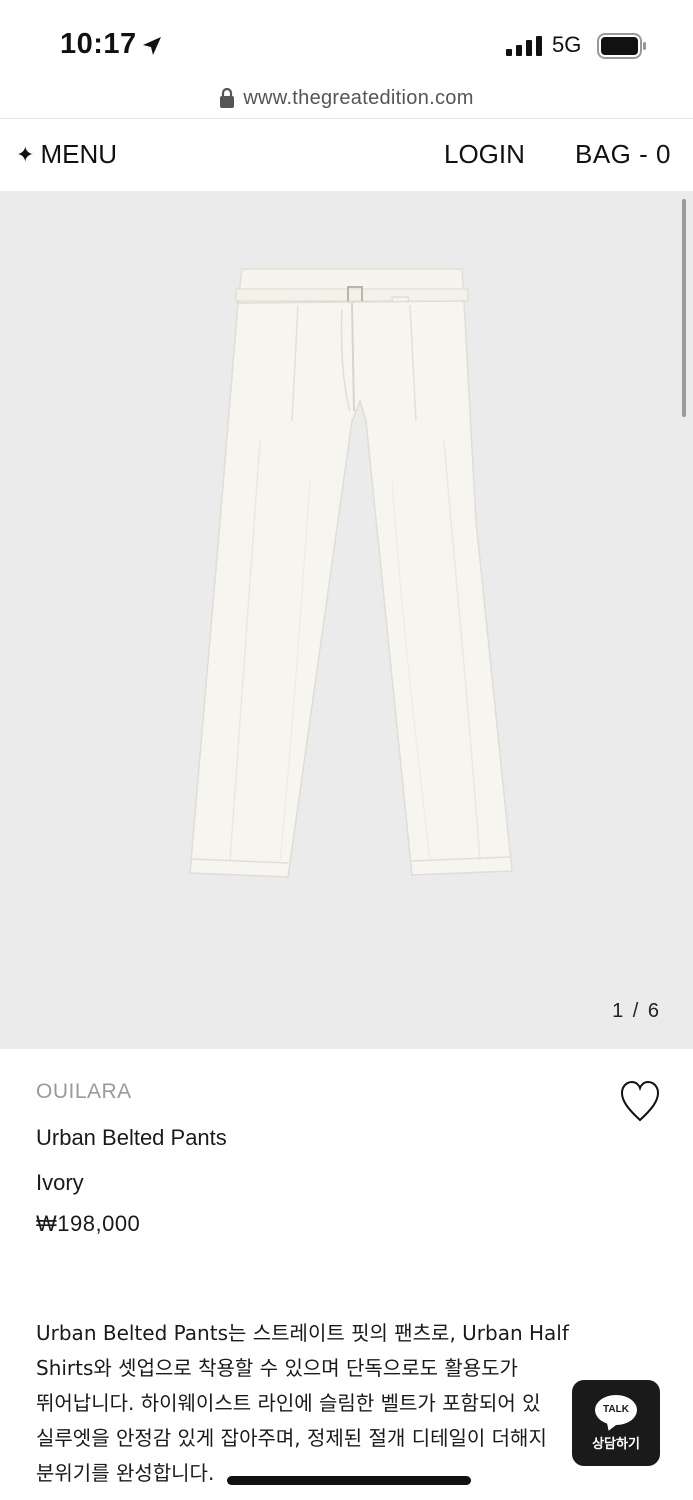 The image size is (693, 1500). I want to click on chat-consult-label: 상담하기, so click(616, 1444).